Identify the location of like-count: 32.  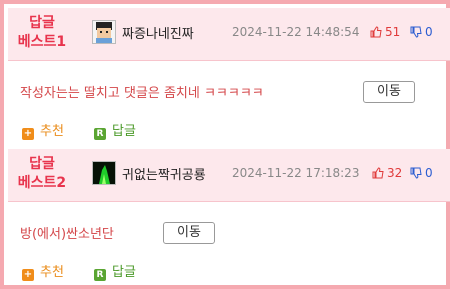
(387, 174).